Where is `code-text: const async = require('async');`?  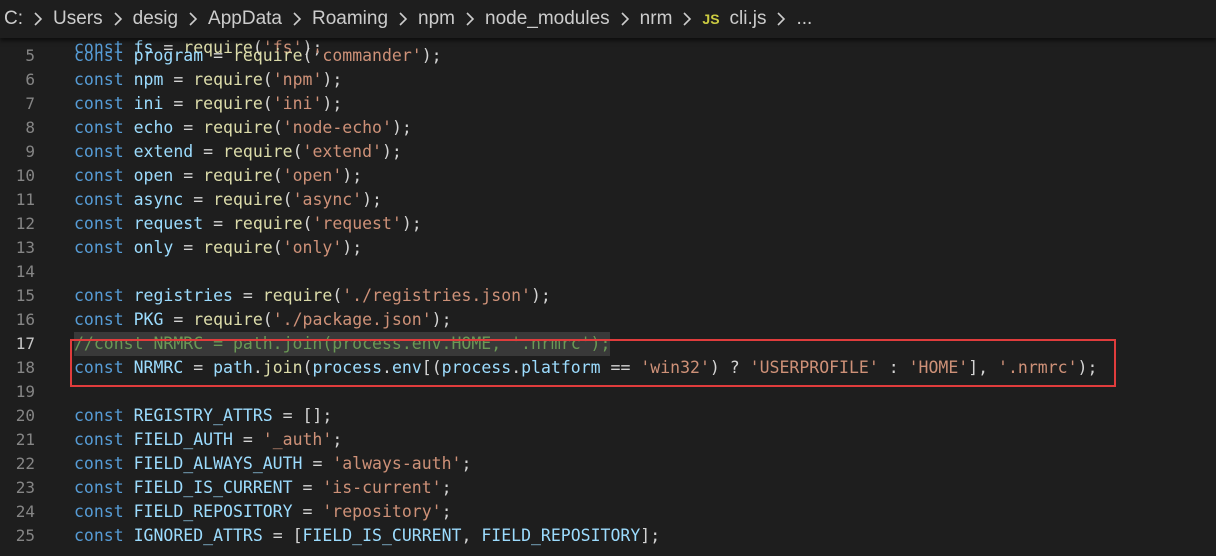 code-text: const async = require('async'); is located at coordinates (228, 199).